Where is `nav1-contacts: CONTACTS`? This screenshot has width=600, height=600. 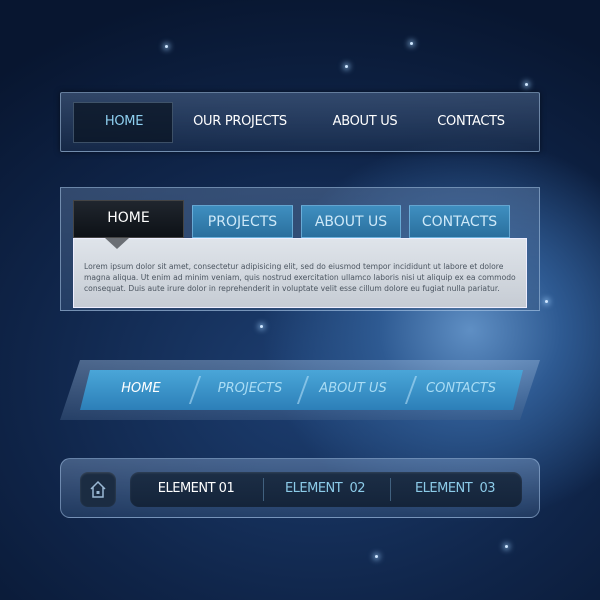
nav1-contacts: CONTACTS is located at coordinates (471, 122).